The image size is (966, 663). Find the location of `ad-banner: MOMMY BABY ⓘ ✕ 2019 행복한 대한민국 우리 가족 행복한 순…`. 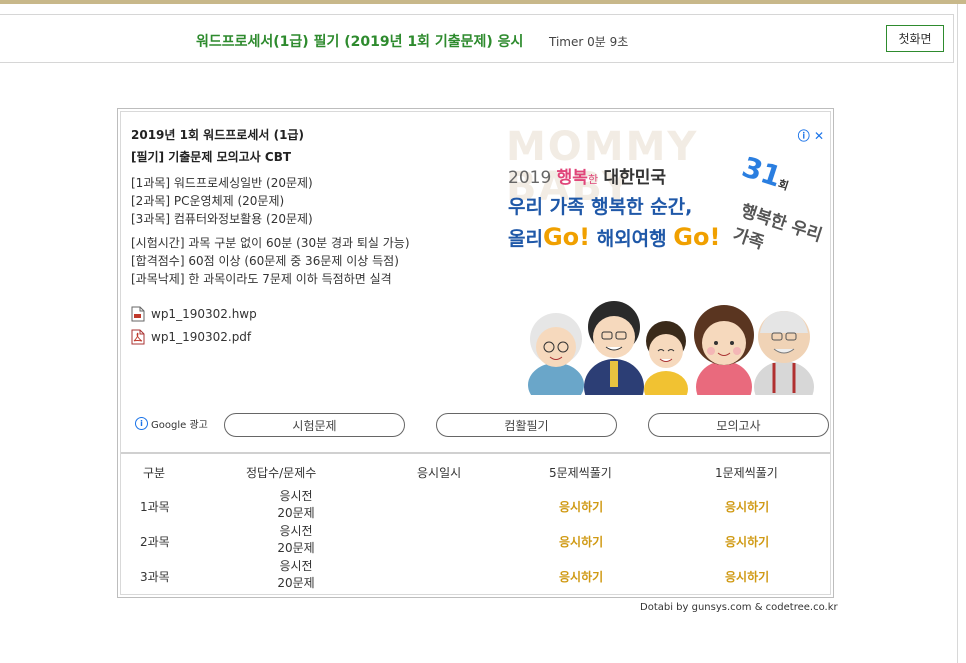

ad-banner: MOMMY BABY ⓘ ✕ 2019 행복한 대한민국 우리 가족 행복한 순… is located at coordinates (666, 261).